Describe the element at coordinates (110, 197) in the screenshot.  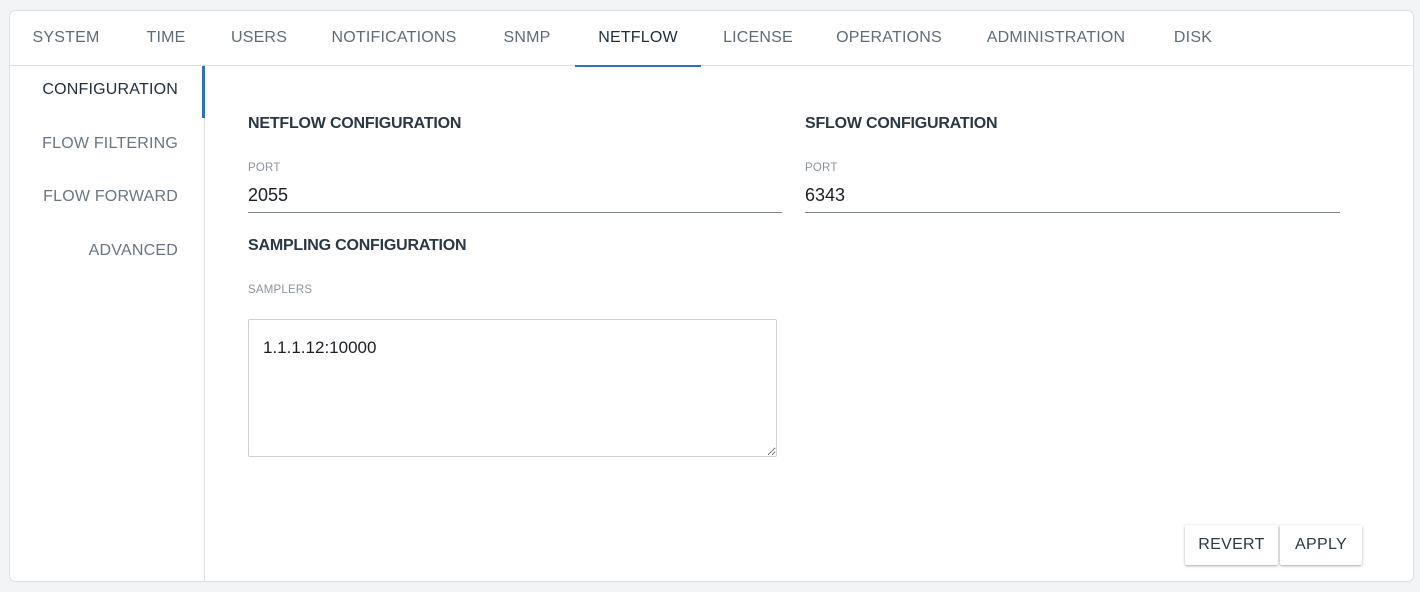
I see `sidebar-item-flow-forward: FLOW FORWARD` at that location.